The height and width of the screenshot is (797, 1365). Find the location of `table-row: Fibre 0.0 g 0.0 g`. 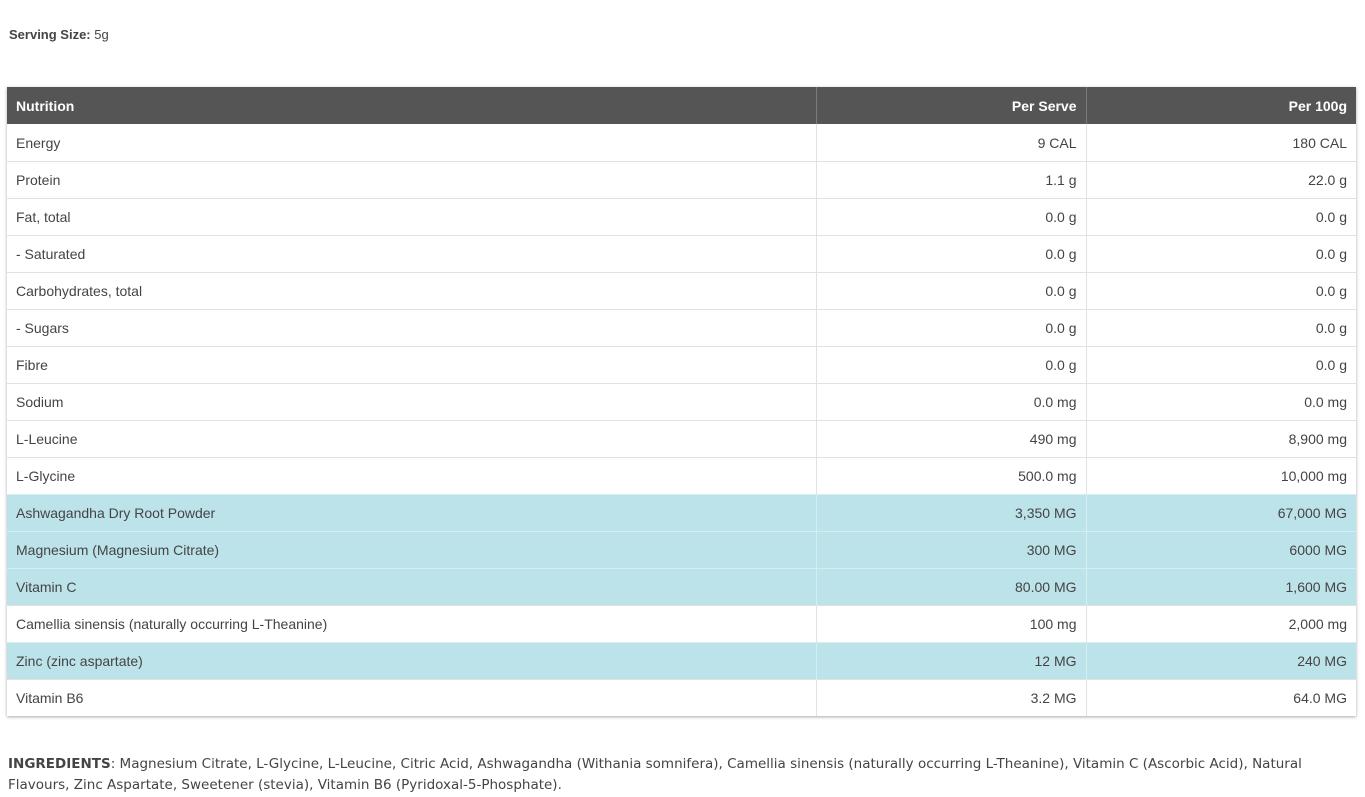

table-row: Fibre 0.0 g 0.0 g is located at coordinates (681, 365).